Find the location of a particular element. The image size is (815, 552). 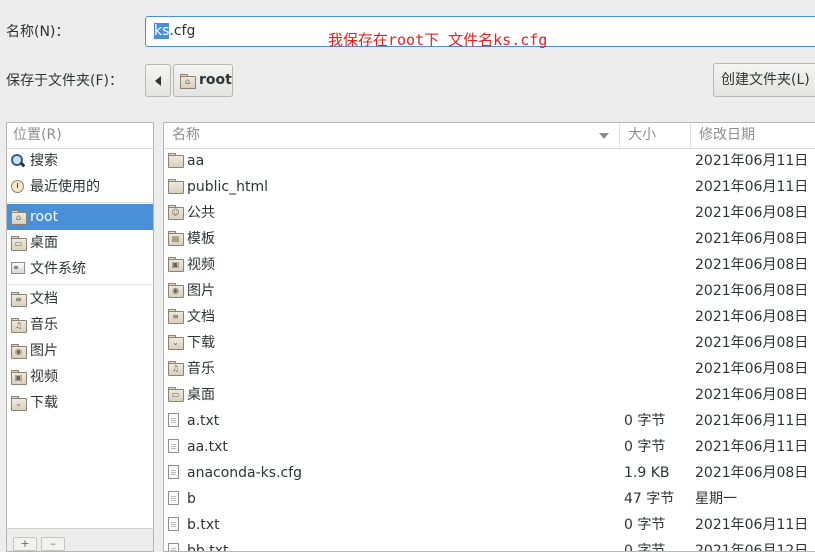

file-name: 桌面 is located at coordinates (201, 395).